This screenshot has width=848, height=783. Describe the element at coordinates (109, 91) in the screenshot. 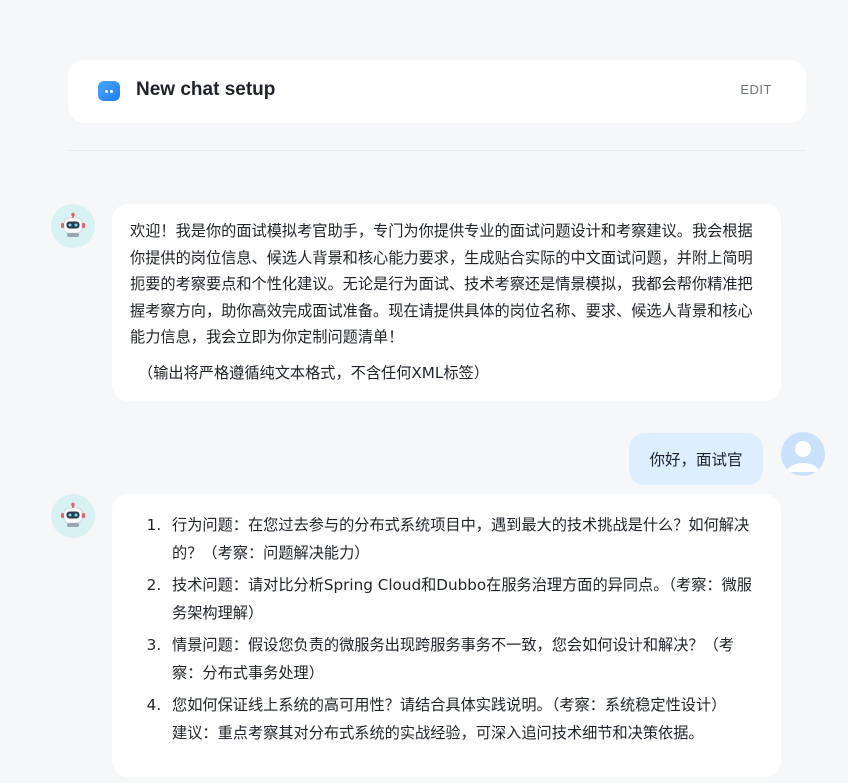

I see `chat-bot-icon` at that location.